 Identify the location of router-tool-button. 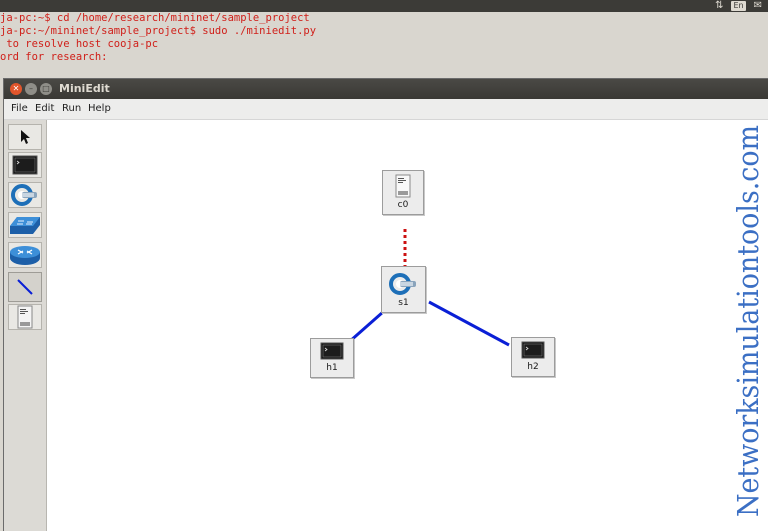
(25, 255).